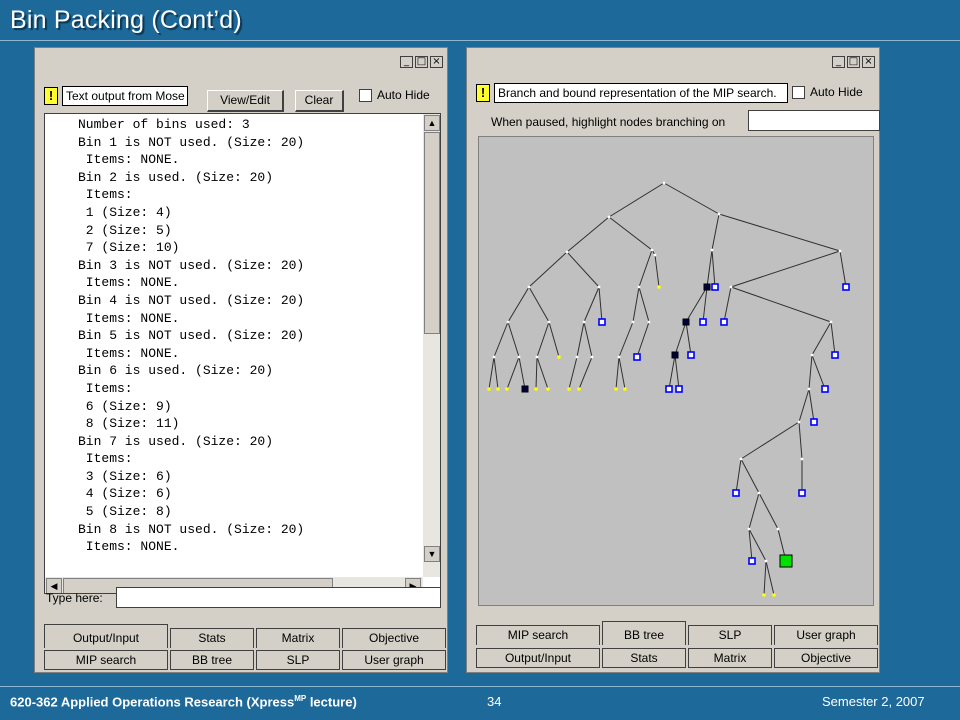 The height and width of the screenshot is (720, 960). What do you see at coordinates (814, 120) in the screenshot?
I see `highlight-input` at bounding box center [814, 120].